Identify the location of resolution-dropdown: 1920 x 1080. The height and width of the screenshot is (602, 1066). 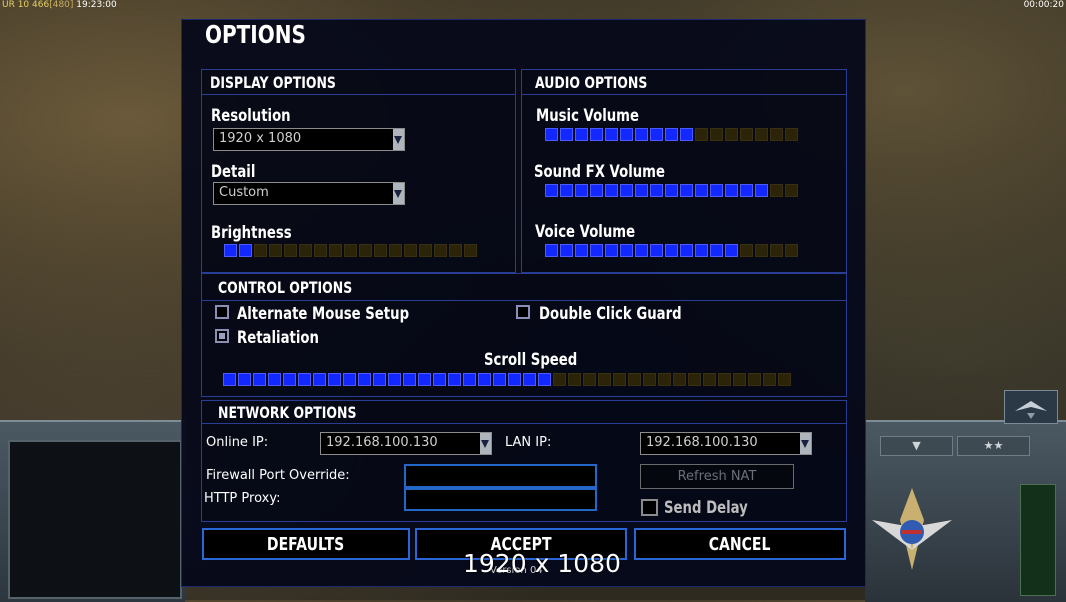
(309, 139).